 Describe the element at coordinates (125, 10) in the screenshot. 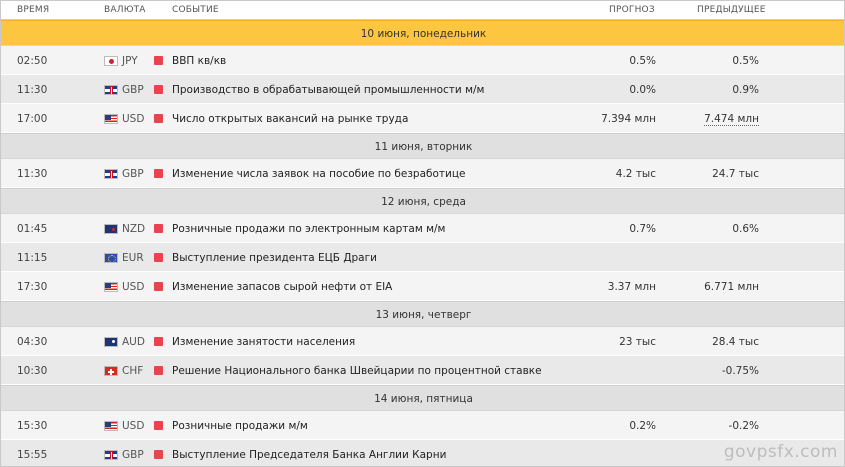

I see `header-currency: ВАЛЮТА` at that location.